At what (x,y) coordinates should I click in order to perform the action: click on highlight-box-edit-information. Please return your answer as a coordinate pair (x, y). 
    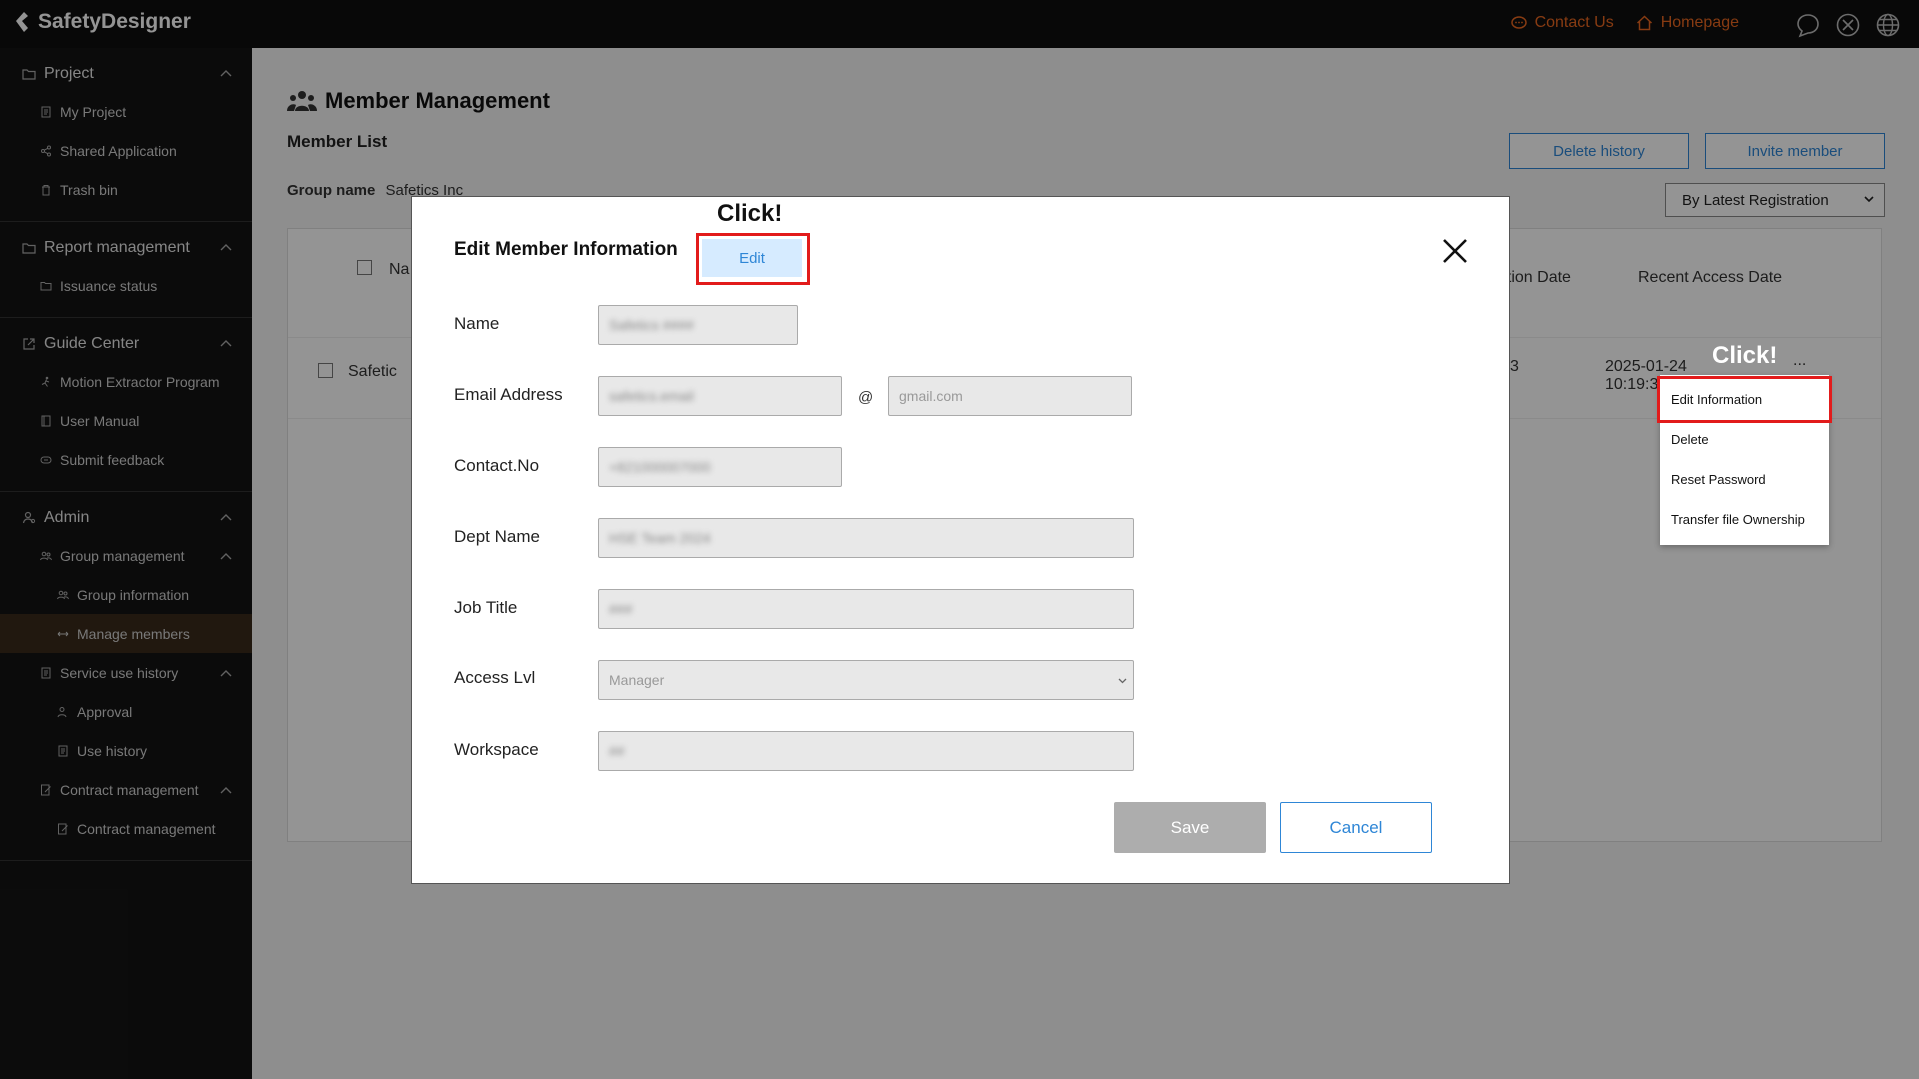
    Looking at the image, I should click on (1744, 399).